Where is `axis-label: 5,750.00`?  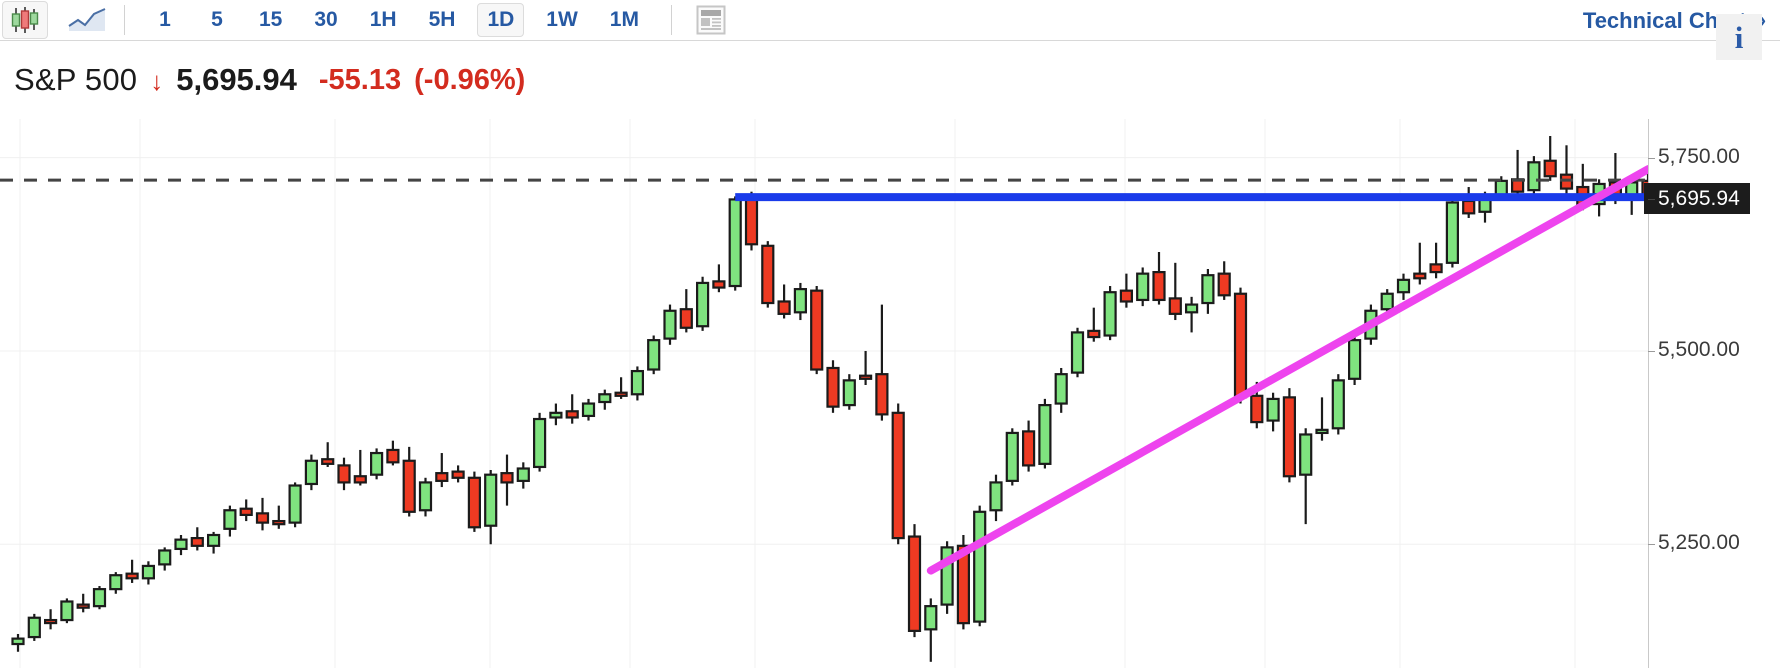
axis-label: 5,750.00 is located at coordinates (1699, 156).